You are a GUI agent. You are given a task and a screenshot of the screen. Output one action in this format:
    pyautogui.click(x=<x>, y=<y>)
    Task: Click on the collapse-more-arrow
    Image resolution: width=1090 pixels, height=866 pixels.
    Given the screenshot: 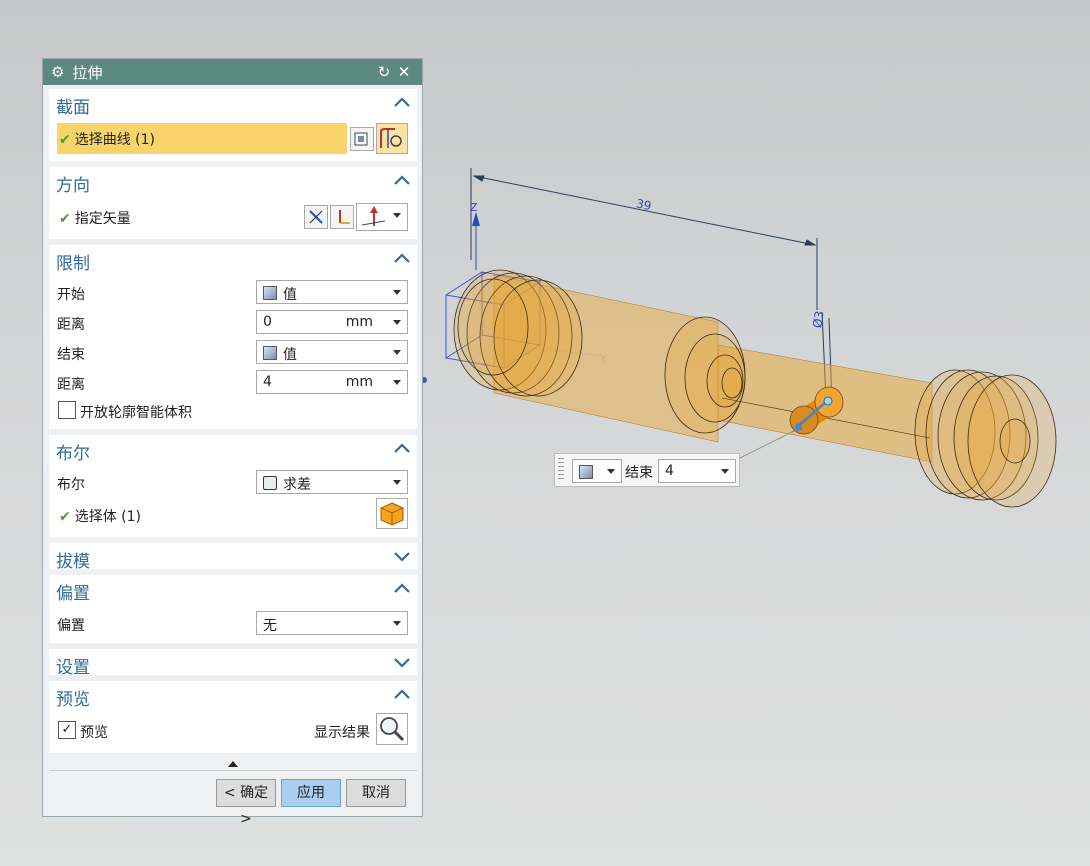 What is the action you would take?
    pyautogui.click(x=233, y=764)
    